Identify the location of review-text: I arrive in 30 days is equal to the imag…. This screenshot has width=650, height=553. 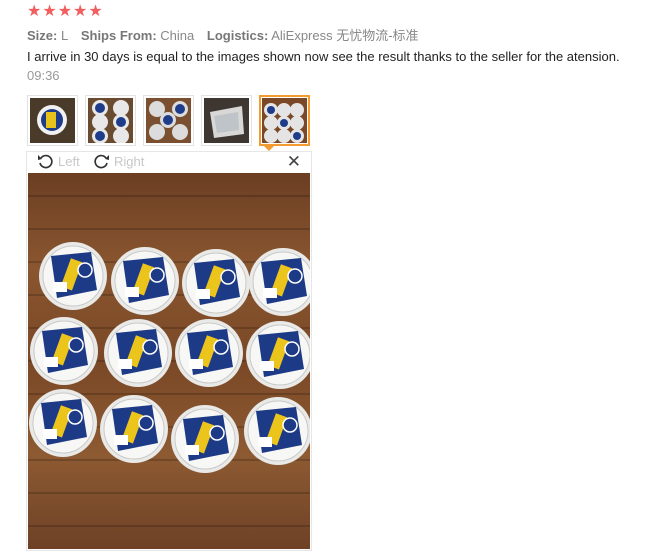
(323, 56).